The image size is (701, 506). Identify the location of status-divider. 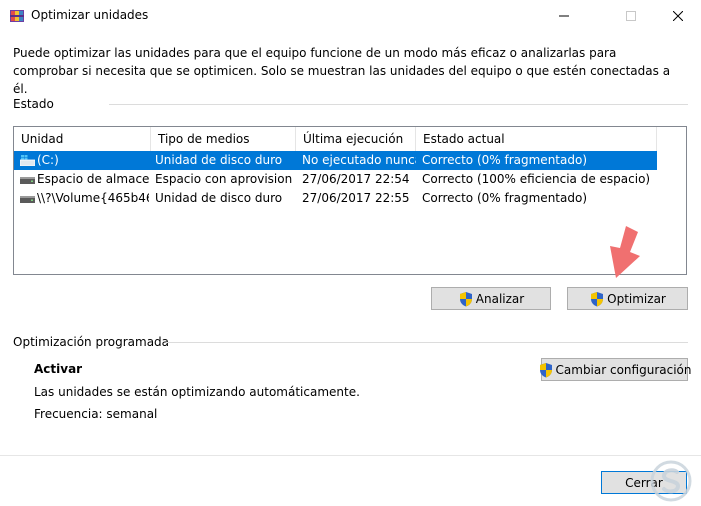
(398, 104).